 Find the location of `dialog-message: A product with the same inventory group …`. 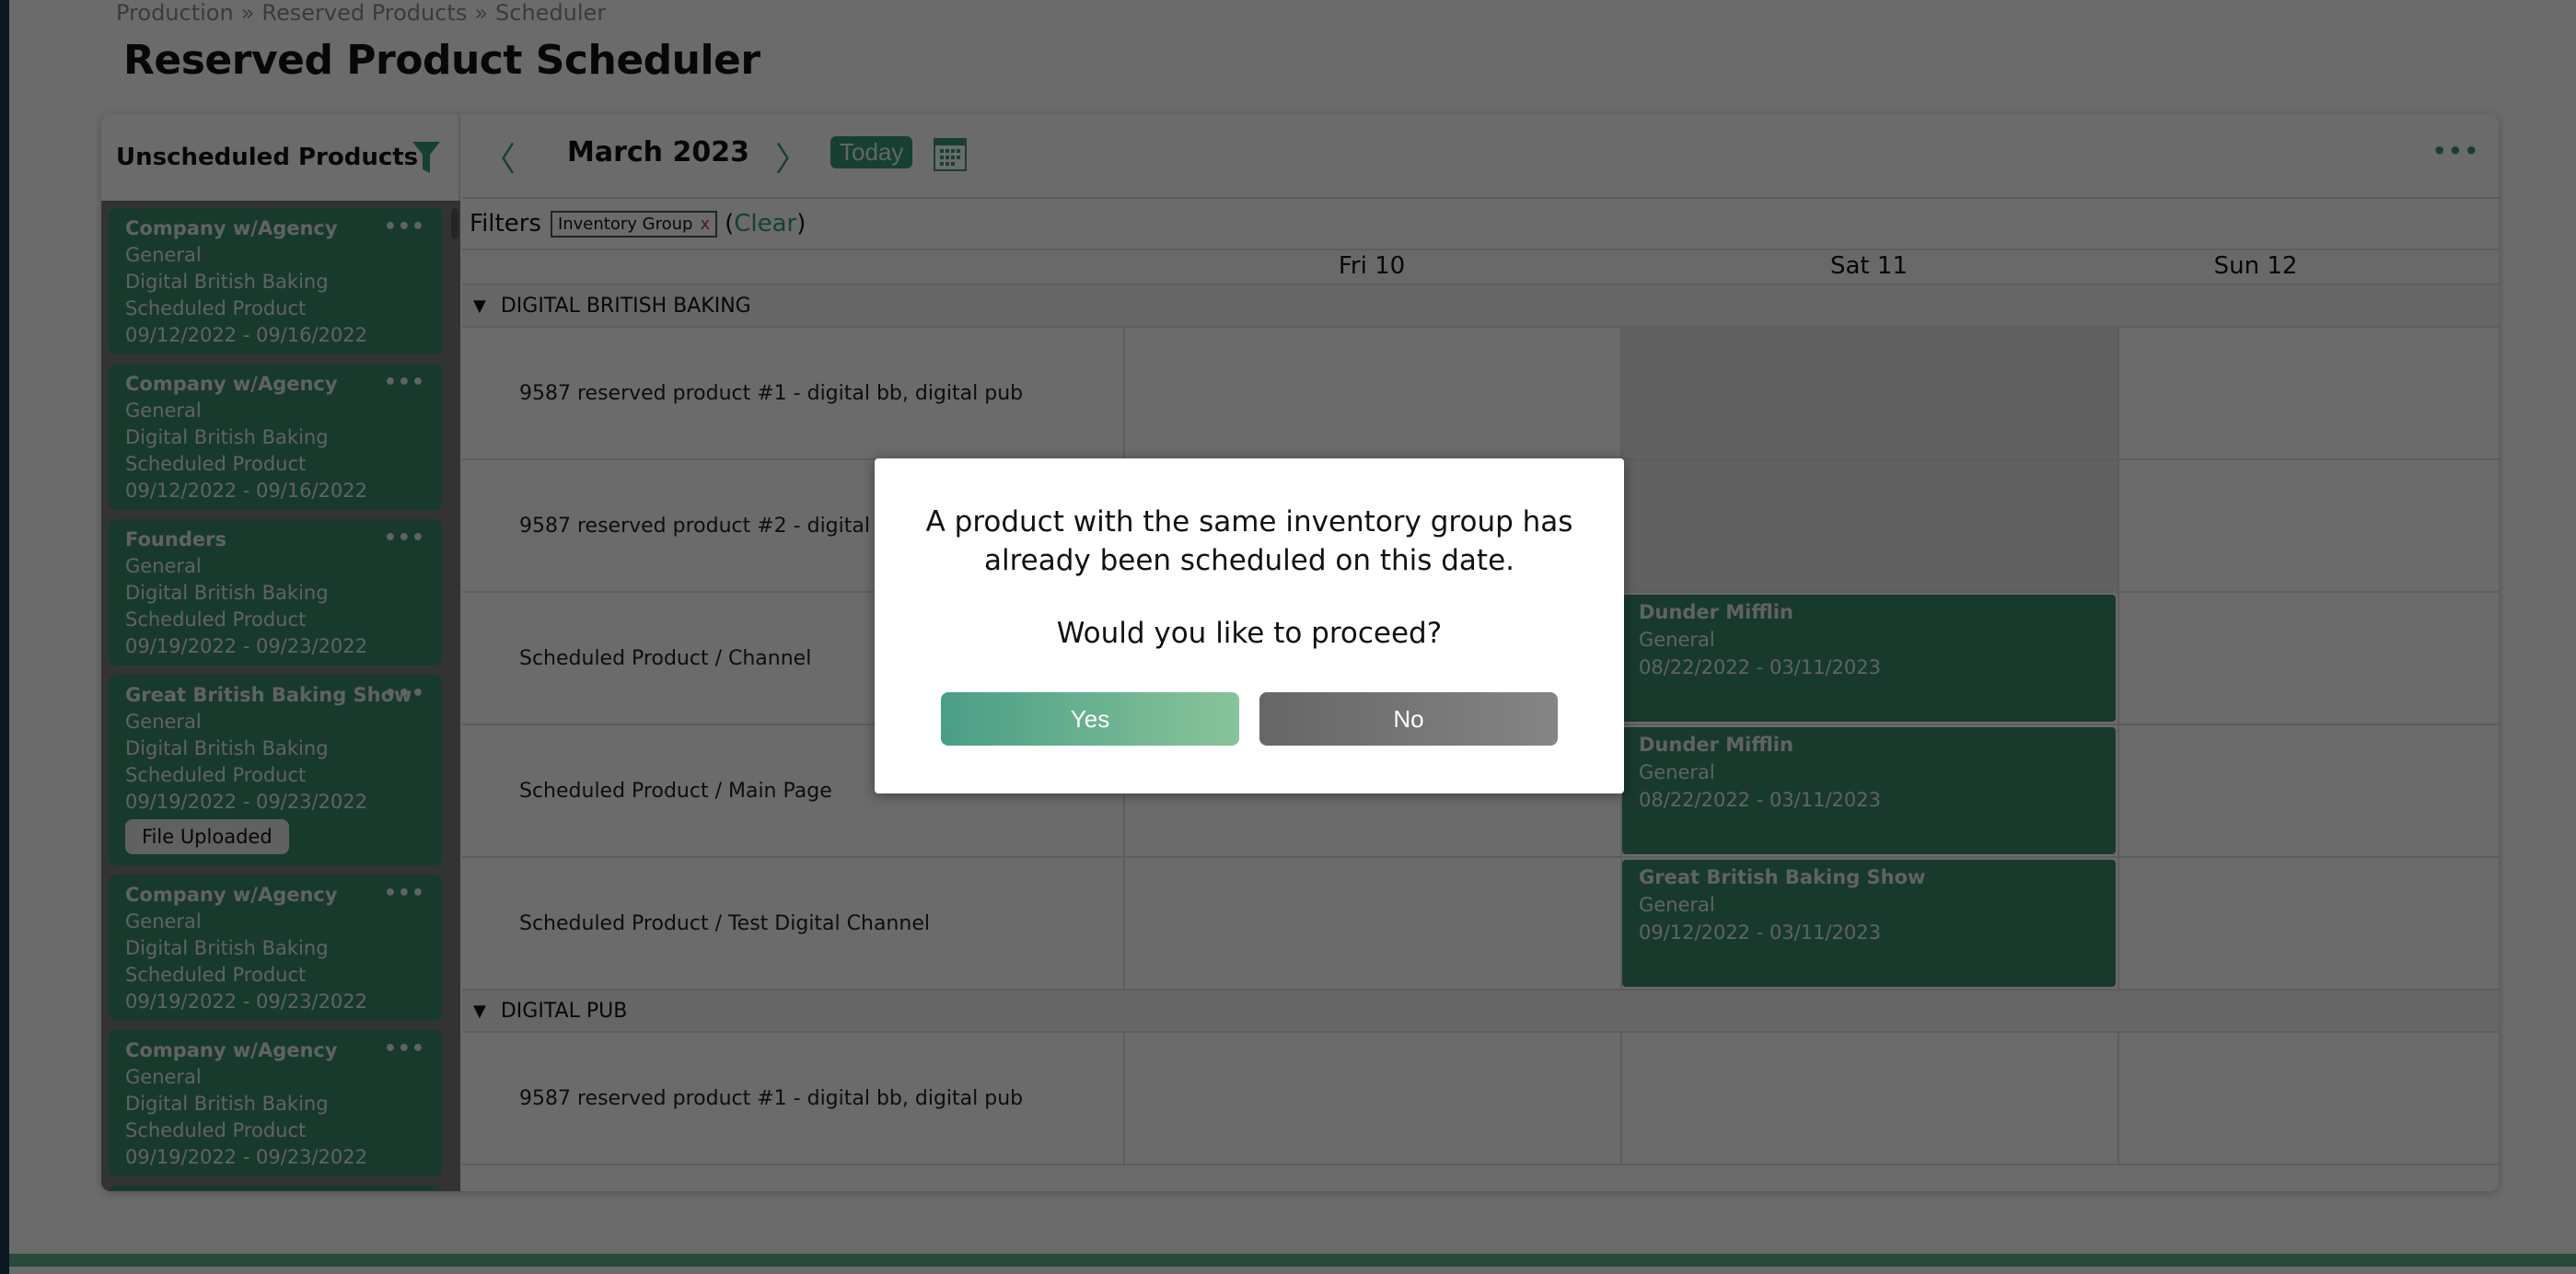

dialog-message: A product with the same inventory group … is located at coordinates (1249, 541).